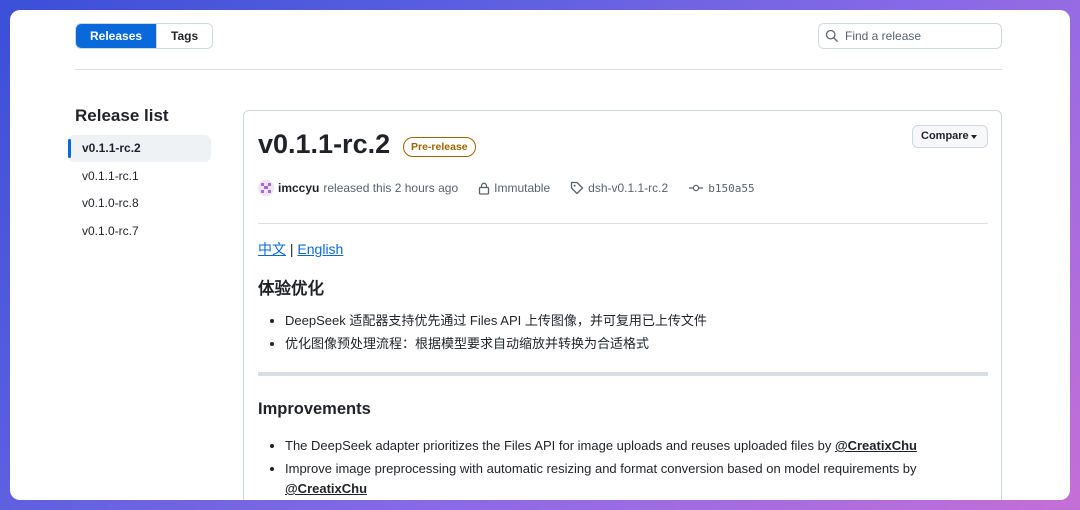 This screenshot has width=1080, height=510. I want to click on release-title: v0.1.1-rc.2, so click(324, 144).